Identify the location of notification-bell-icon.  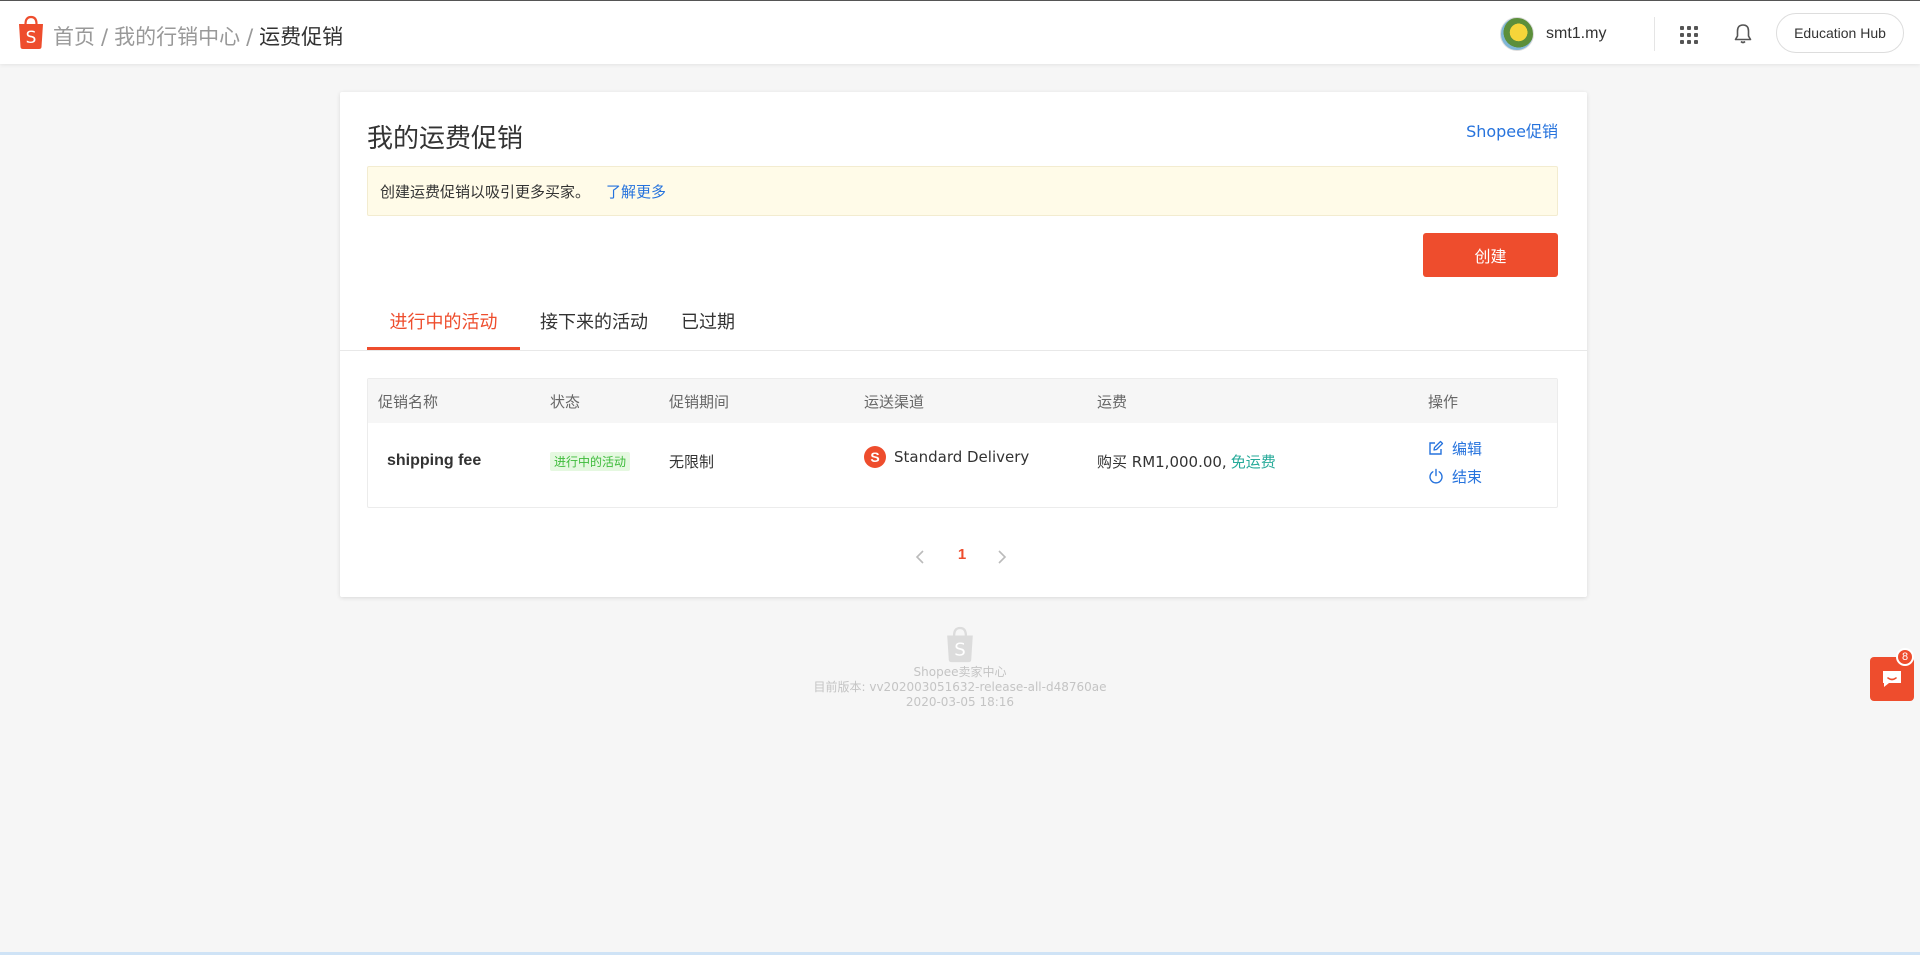
(1743, 34).